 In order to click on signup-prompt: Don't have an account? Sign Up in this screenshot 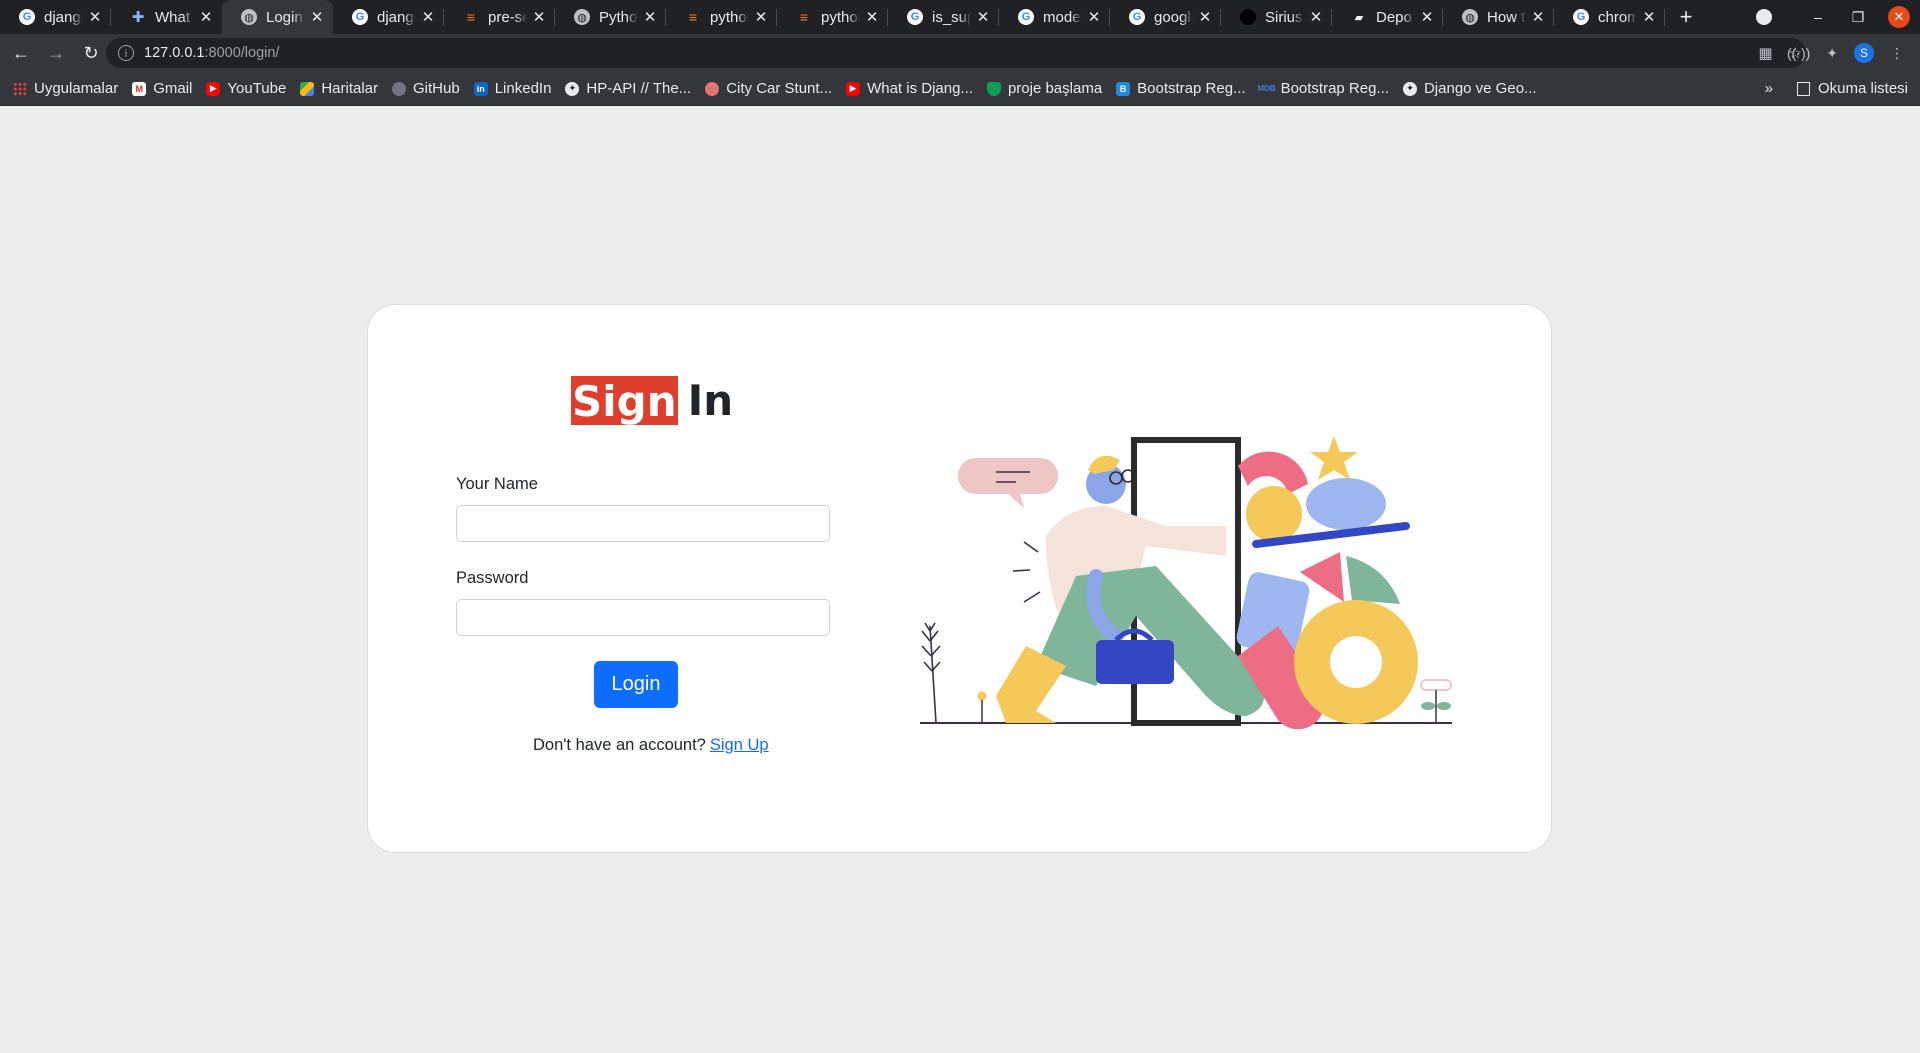, I will do `click(651, 745)`.